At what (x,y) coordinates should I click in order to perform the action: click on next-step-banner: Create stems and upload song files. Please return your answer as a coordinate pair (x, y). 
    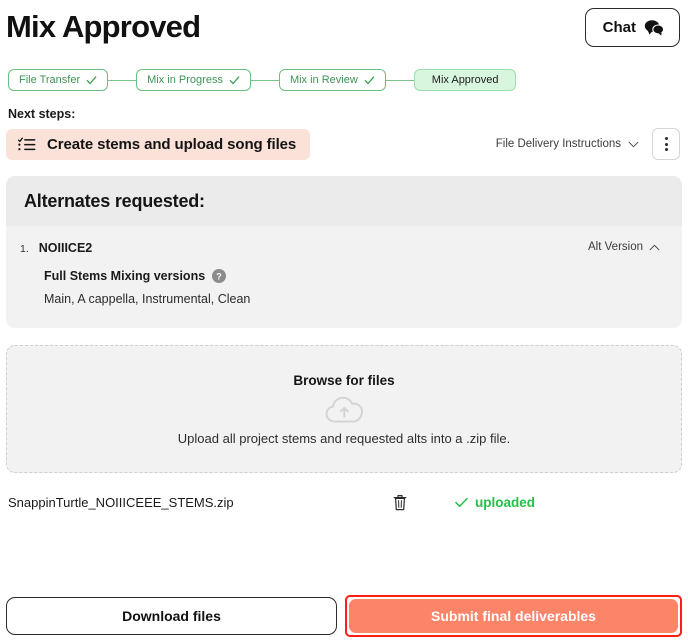
    Looking at the image, I should click on (158, 144).